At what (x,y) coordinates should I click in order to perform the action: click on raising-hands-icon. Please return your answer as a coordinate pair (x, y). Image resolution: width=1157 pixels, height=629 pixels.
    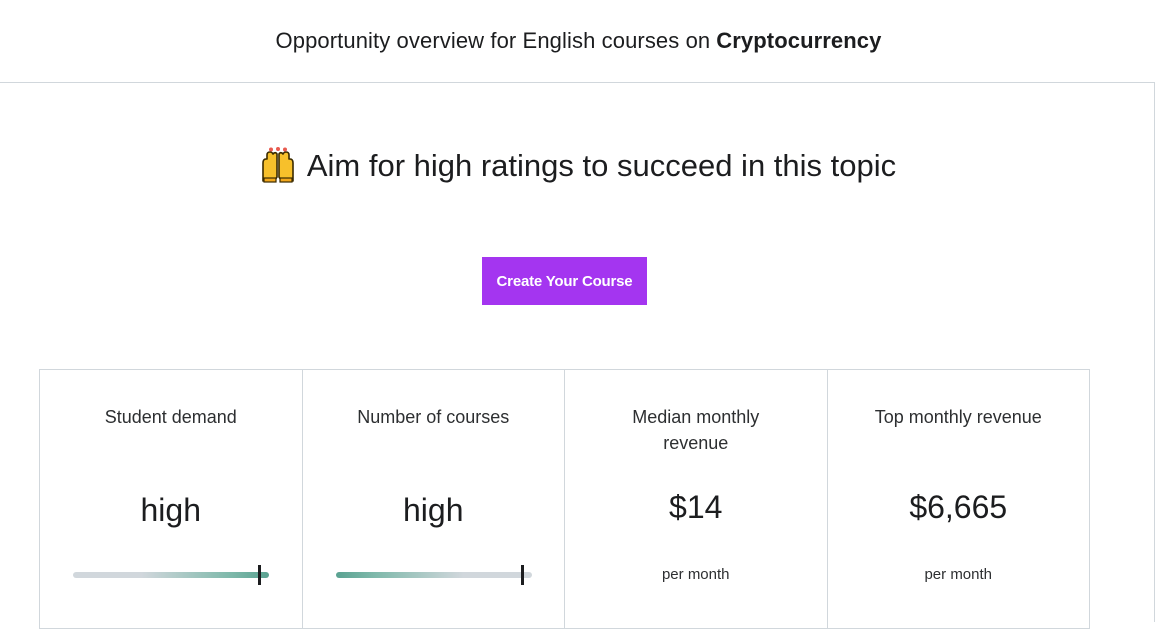
    Looking at the image, I should click on (278, 165).